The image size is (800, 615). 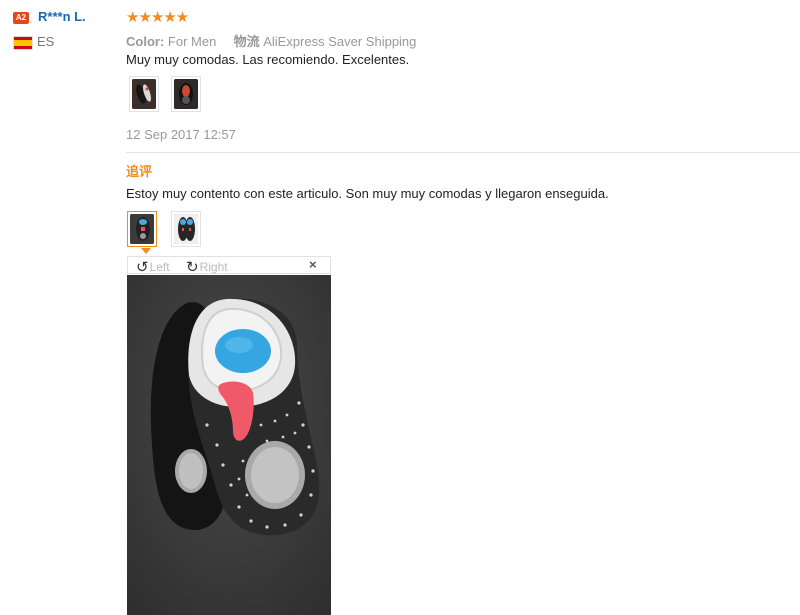 What do you see at coordinates (23, 43) in the screenshot?
I see `spain-flag-icon` at bounding box center [23, 43].